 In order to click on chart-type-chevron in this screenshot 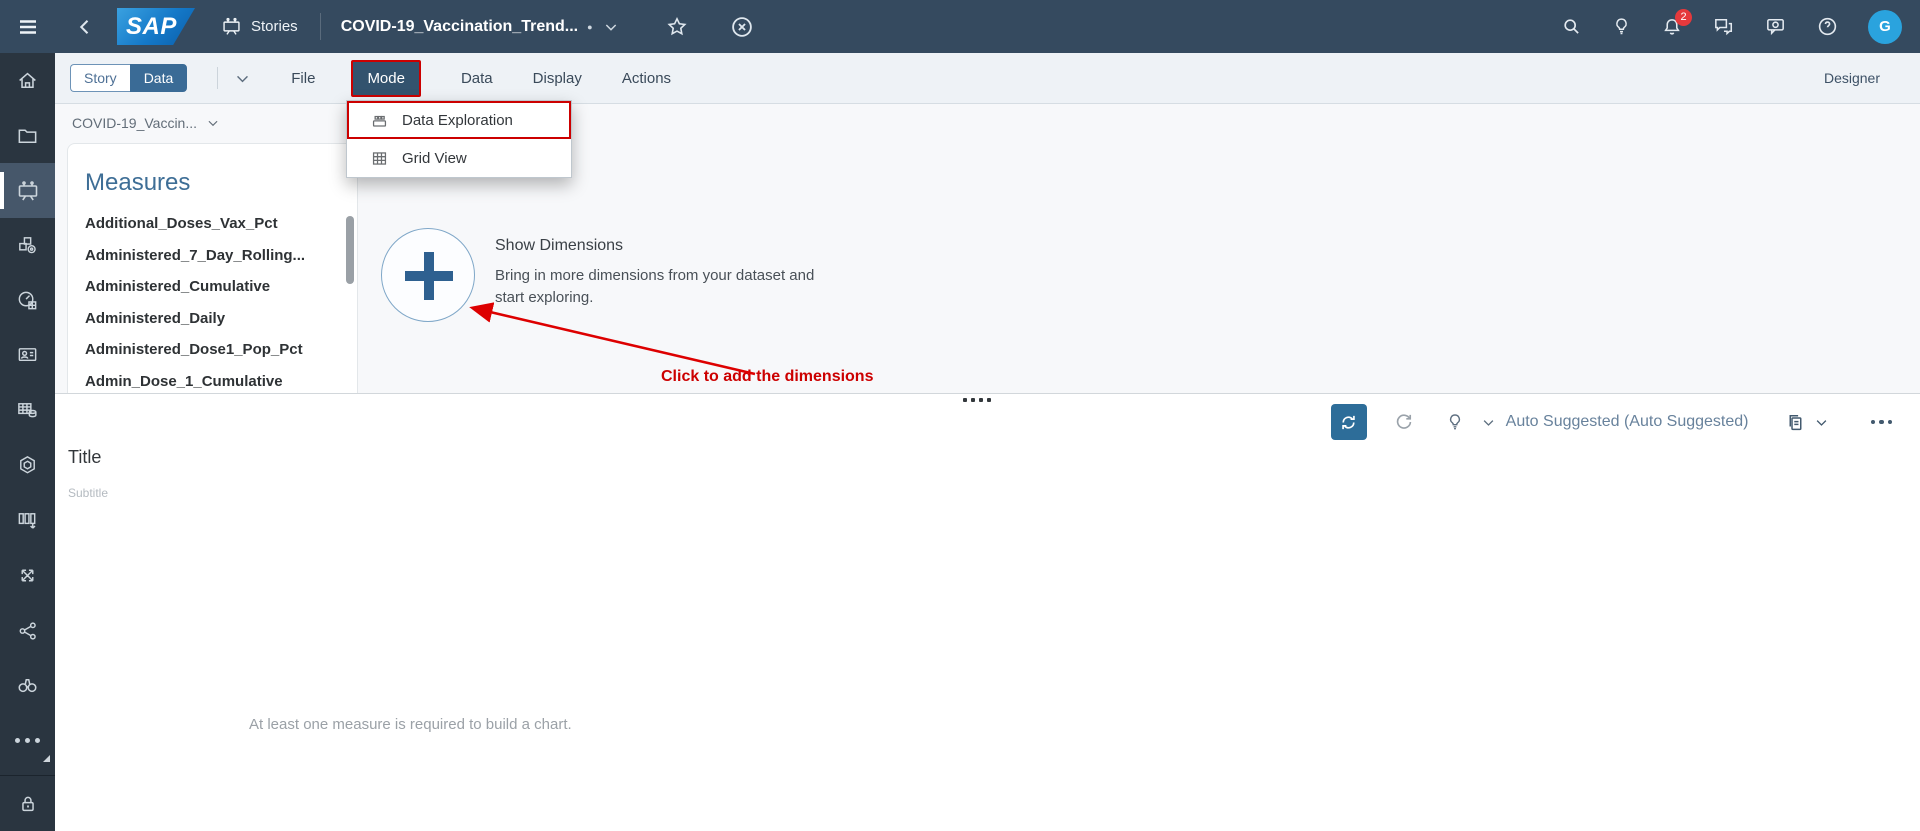, I will do `click(1488, 422)`.